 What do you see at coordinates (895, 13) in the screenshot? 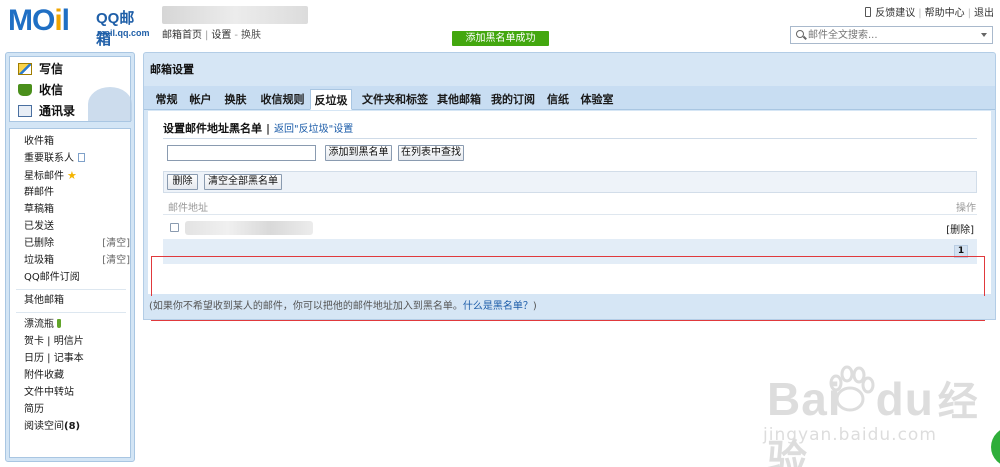
I see `feedback-link: 反馈建议` at bounding box center [895, 13].